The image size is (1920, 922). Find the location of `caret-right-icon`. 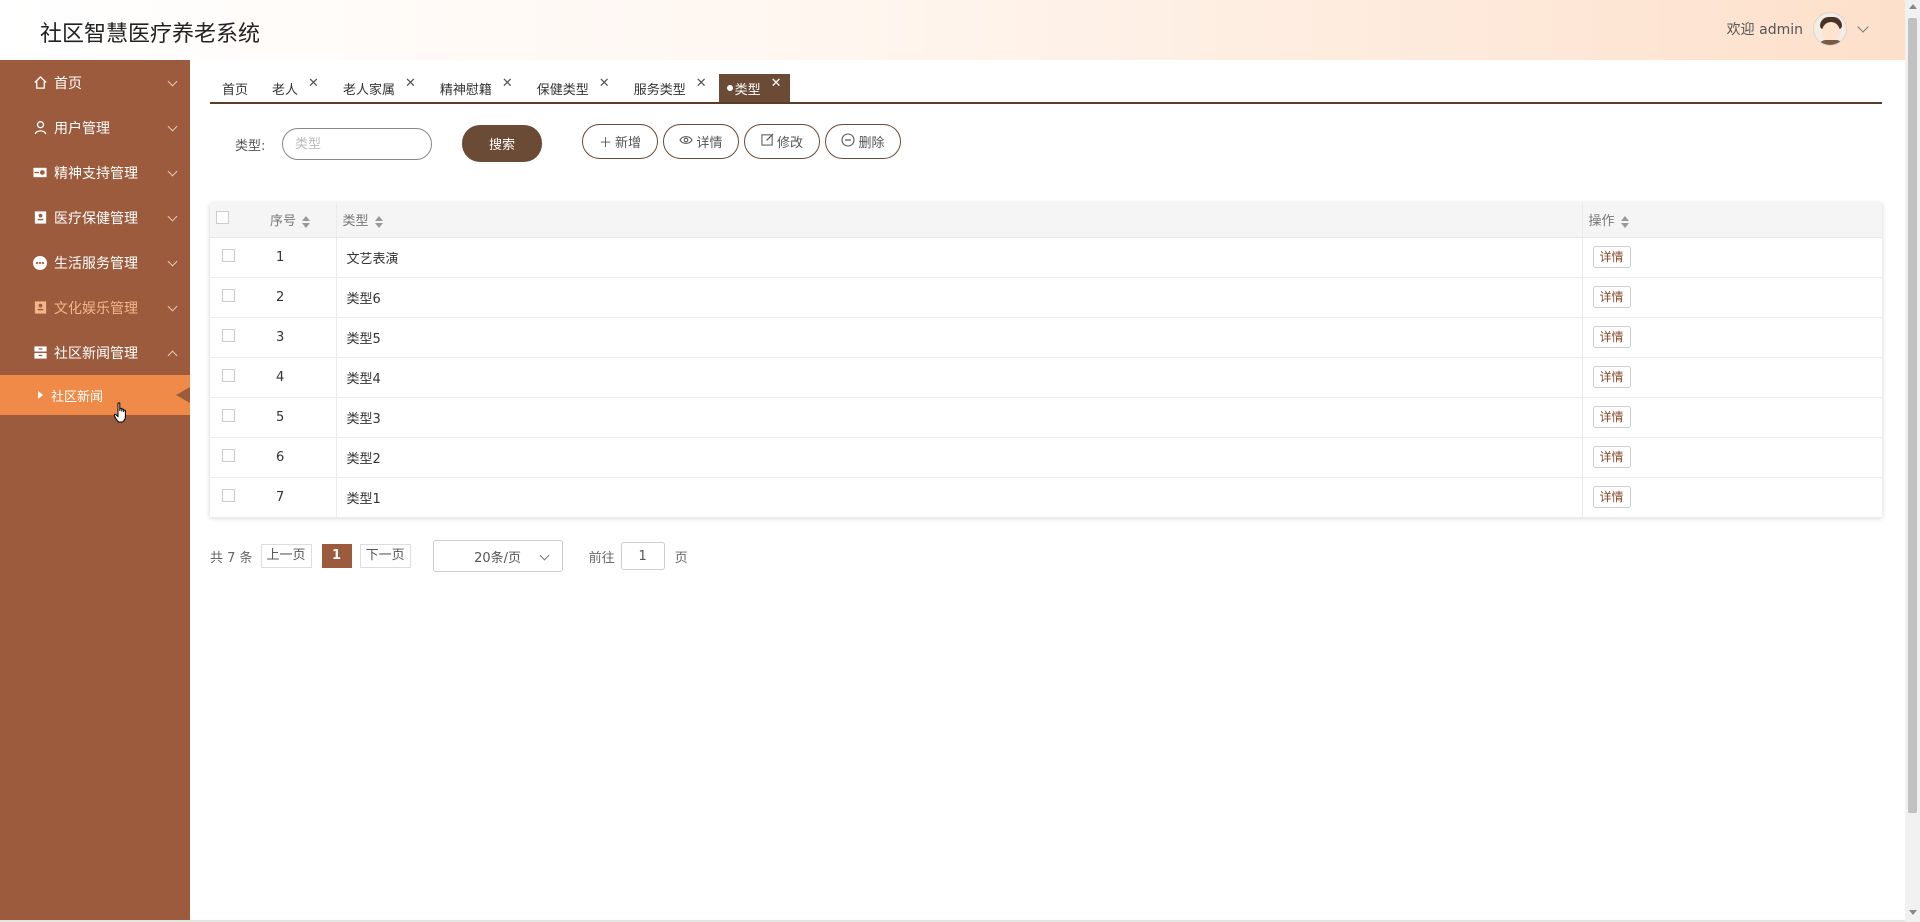

caret-right-icon is located at coordinates (40, 395).